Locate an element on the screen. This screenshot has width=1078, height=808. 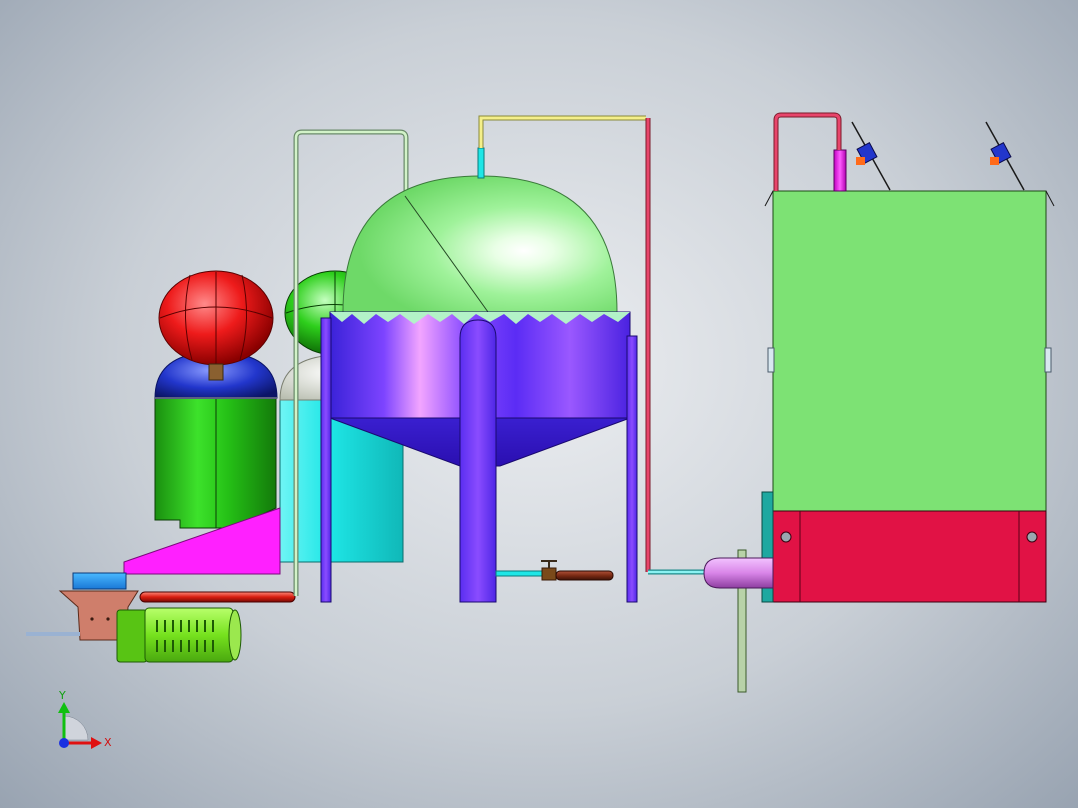
drain-valve-assembly is located at coordinates (554, 570).